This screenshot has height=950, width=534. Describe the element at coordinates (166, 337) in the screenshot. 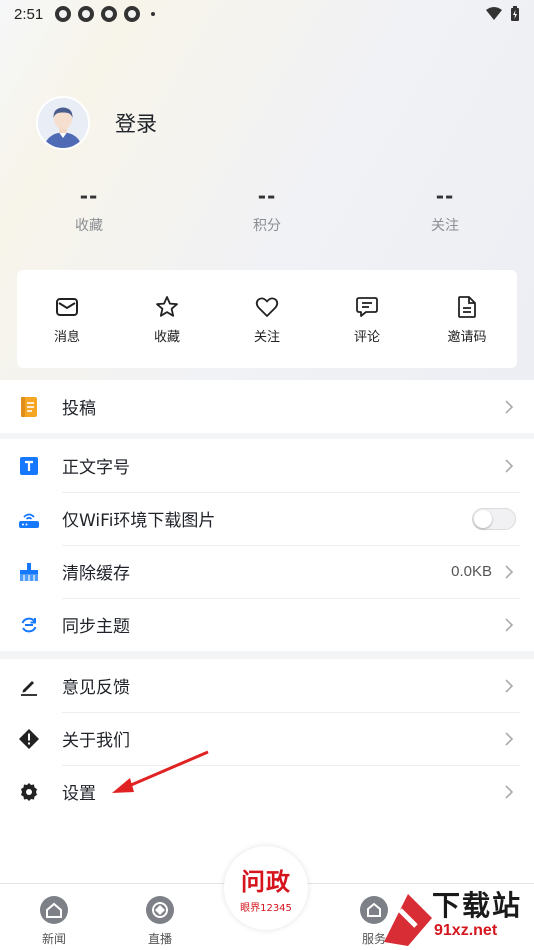

I see `quick-action-label: 收藏` at that location.